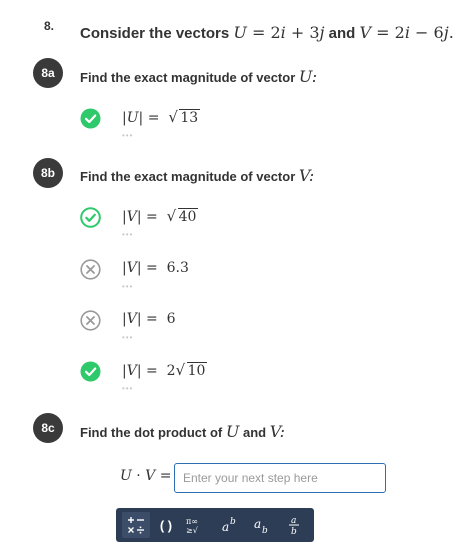  Describe the element at coordinates (183, 431) in the screenshot. I see `part-prompt-8c: Find the dot product of U and V:` at that location.